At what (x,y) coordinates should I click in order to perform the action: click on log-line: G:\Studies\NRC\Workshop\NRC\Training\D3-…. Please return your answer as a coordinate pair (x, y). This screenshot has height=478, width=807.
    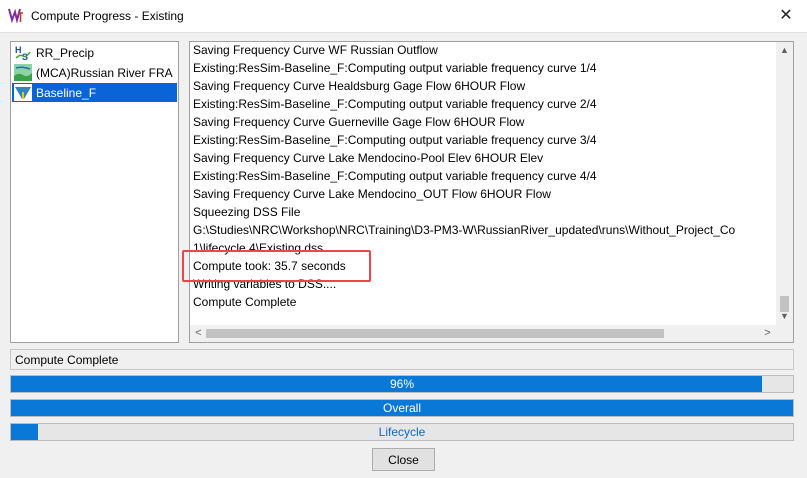
    Looking at the image, I should click on (464, 230).